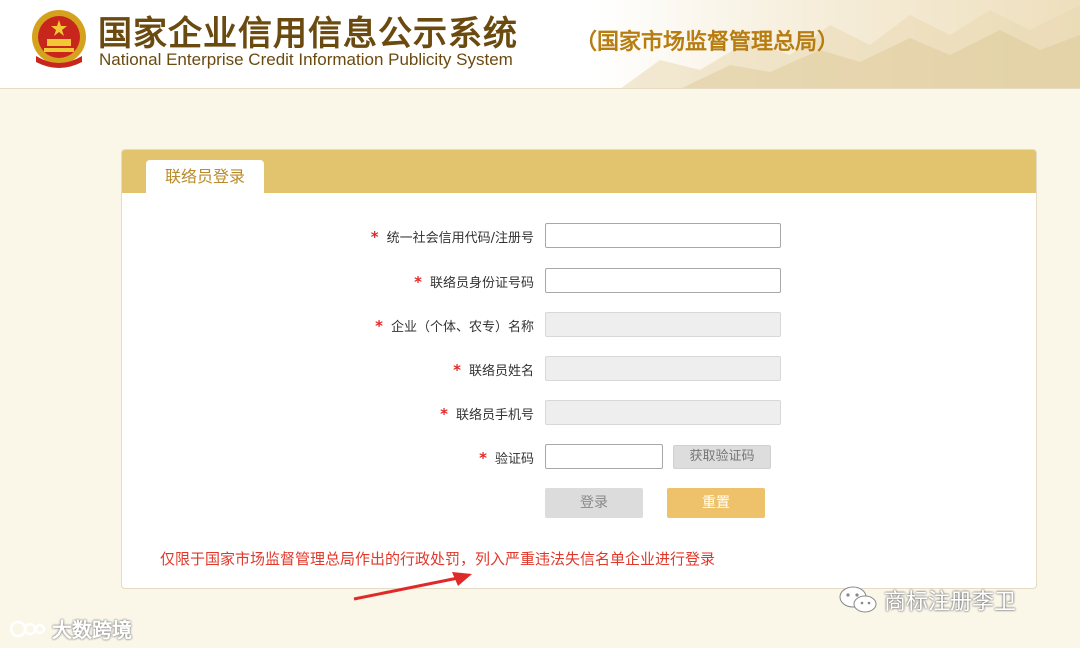 The image size is (1080, 648). Describe the element at coordinates (474, 282) in the screenshot. I see `id-number-label: * 联络员身份证号码` at that location.